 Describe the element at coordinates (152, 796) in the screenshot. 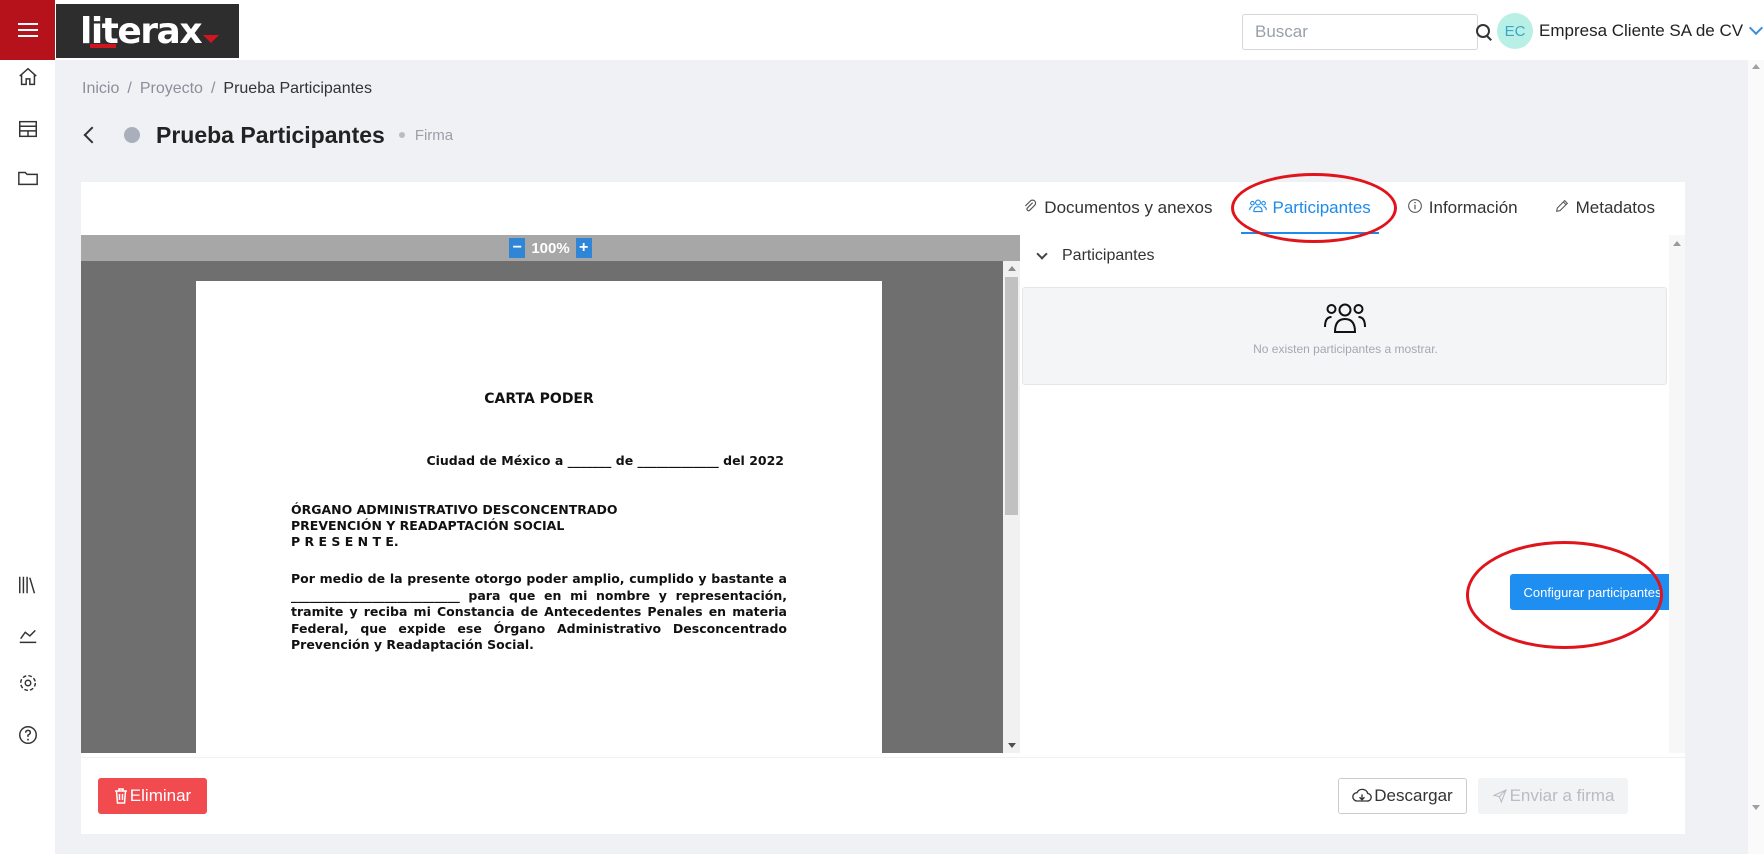

I see `delete-button: Eliminar` at that location.